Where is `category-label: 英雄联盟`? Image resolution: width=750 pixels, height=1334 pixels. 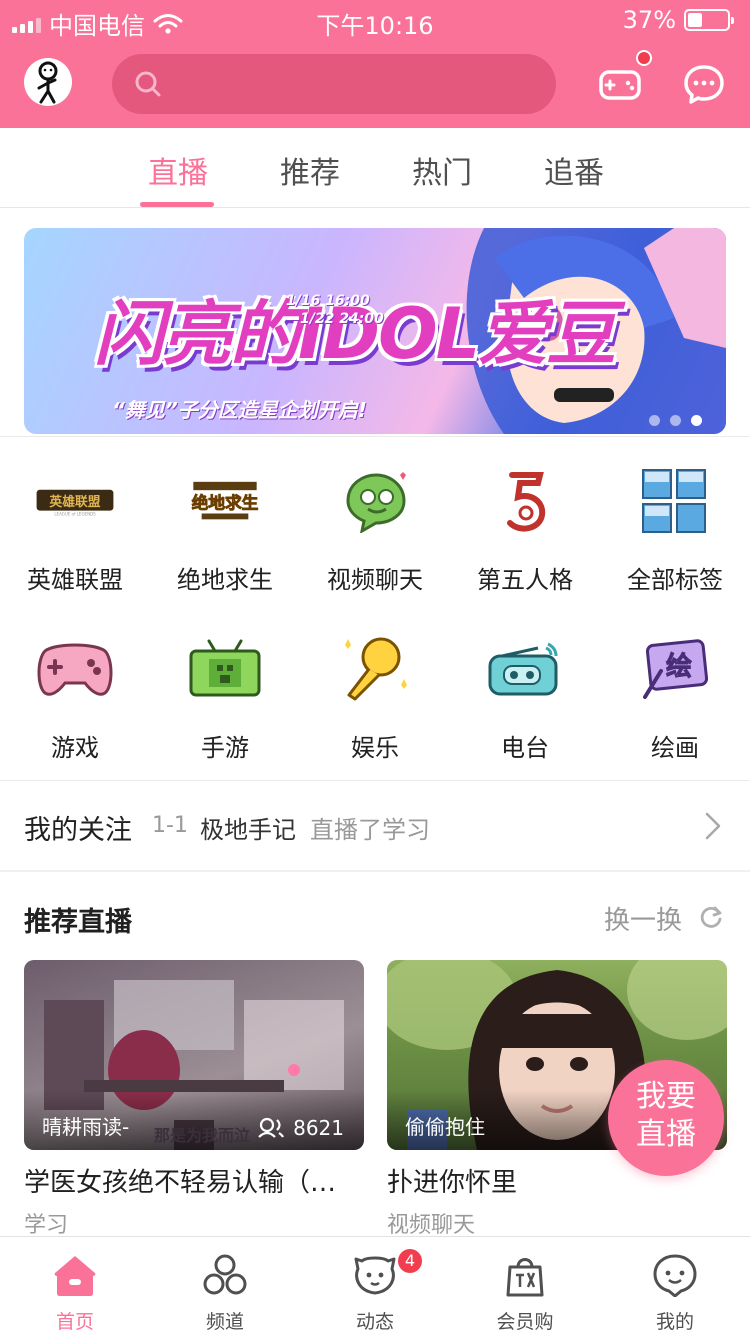
category-label: 英雄联盟 is located at coordinates (75, 580).